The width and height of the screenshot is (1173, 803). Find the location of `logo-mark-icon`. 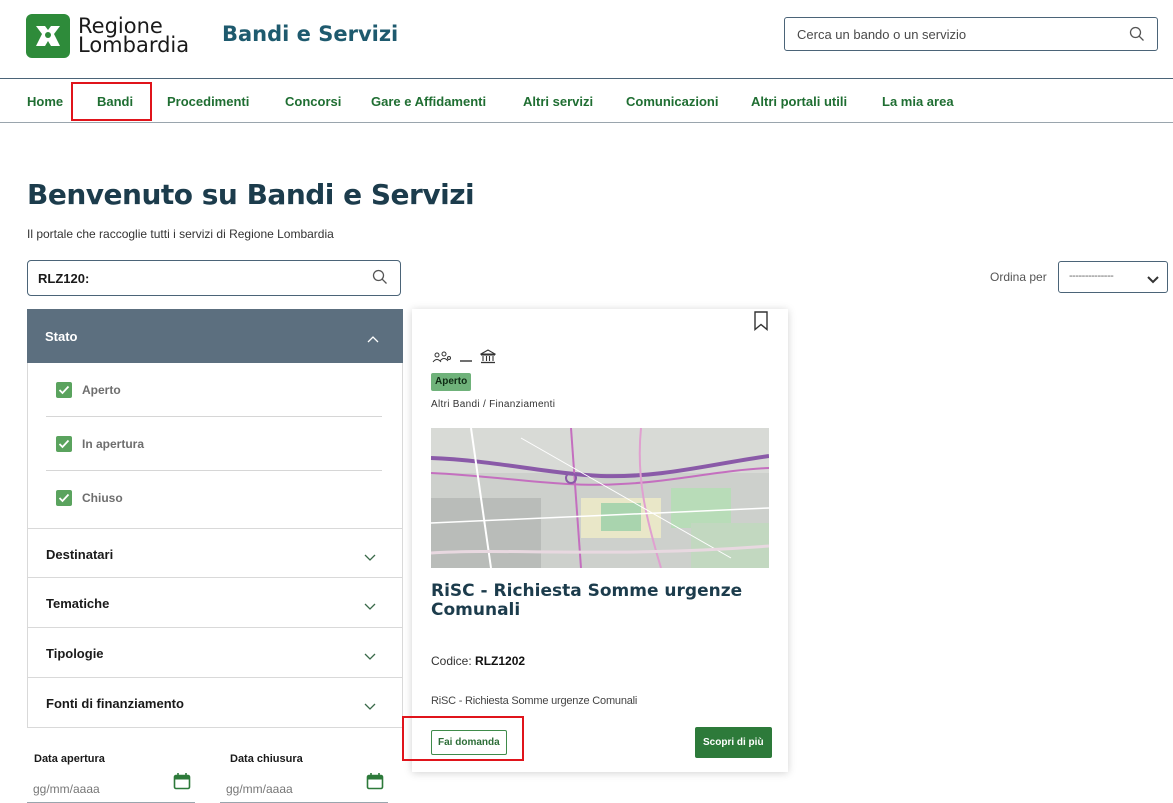

logo-mark-icon is located at coordinates (48, 36).